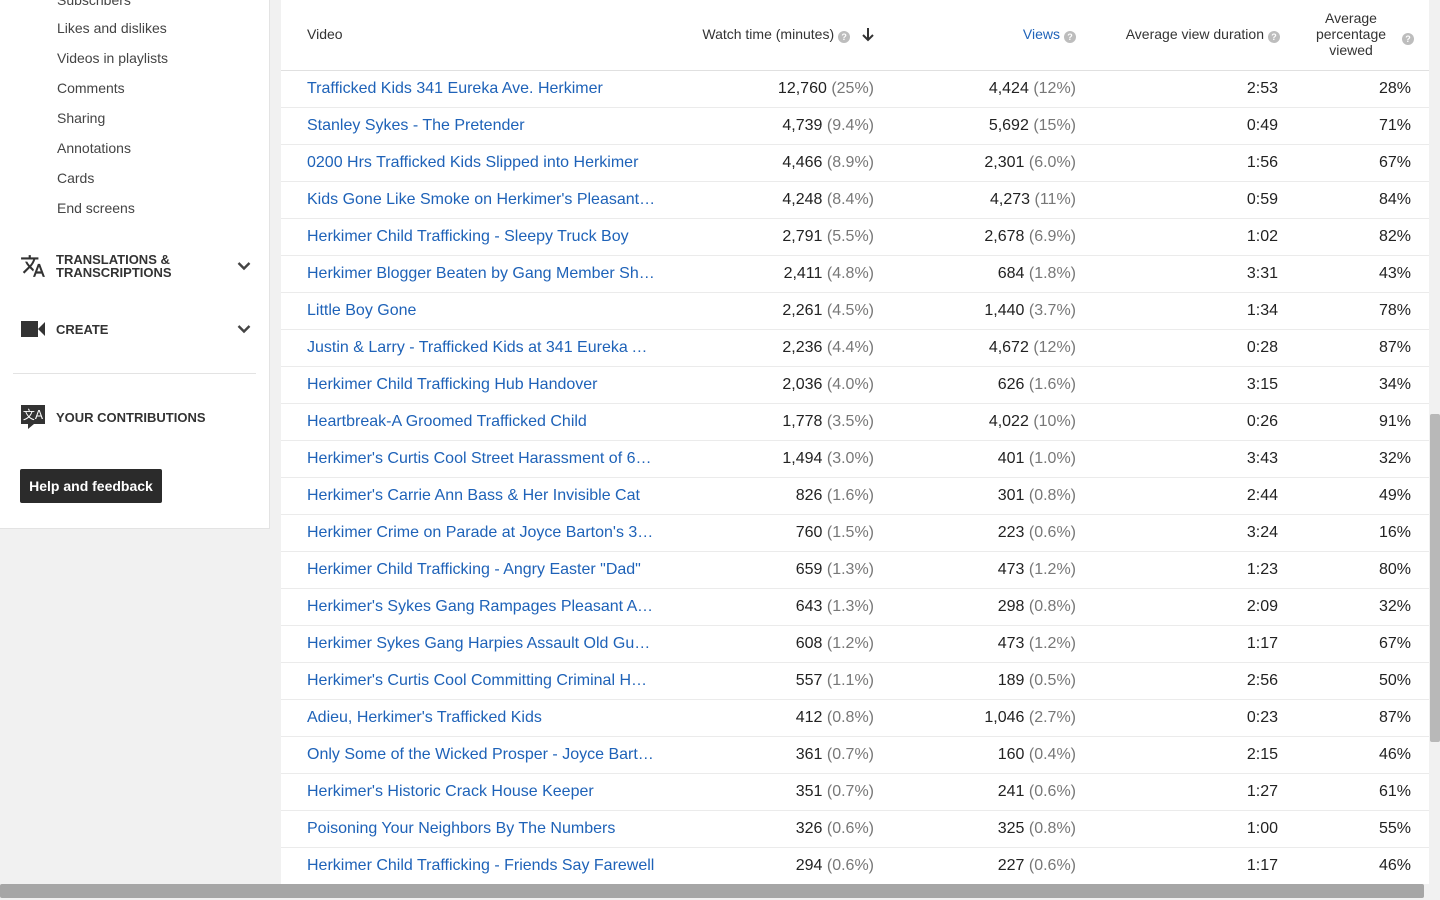  I want to click on column-header-average-view-duration: Average view duration?, so click(1203, 34).